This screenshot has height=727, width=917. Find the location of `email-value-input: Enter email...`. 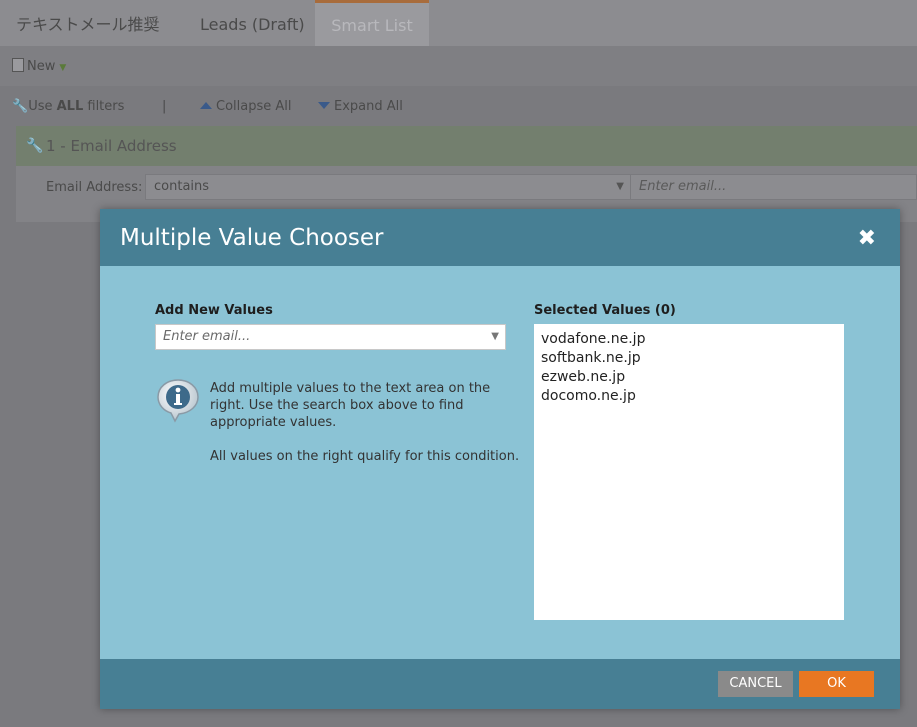

email-value-input: Enter email... is located at coordinates (773, 187).